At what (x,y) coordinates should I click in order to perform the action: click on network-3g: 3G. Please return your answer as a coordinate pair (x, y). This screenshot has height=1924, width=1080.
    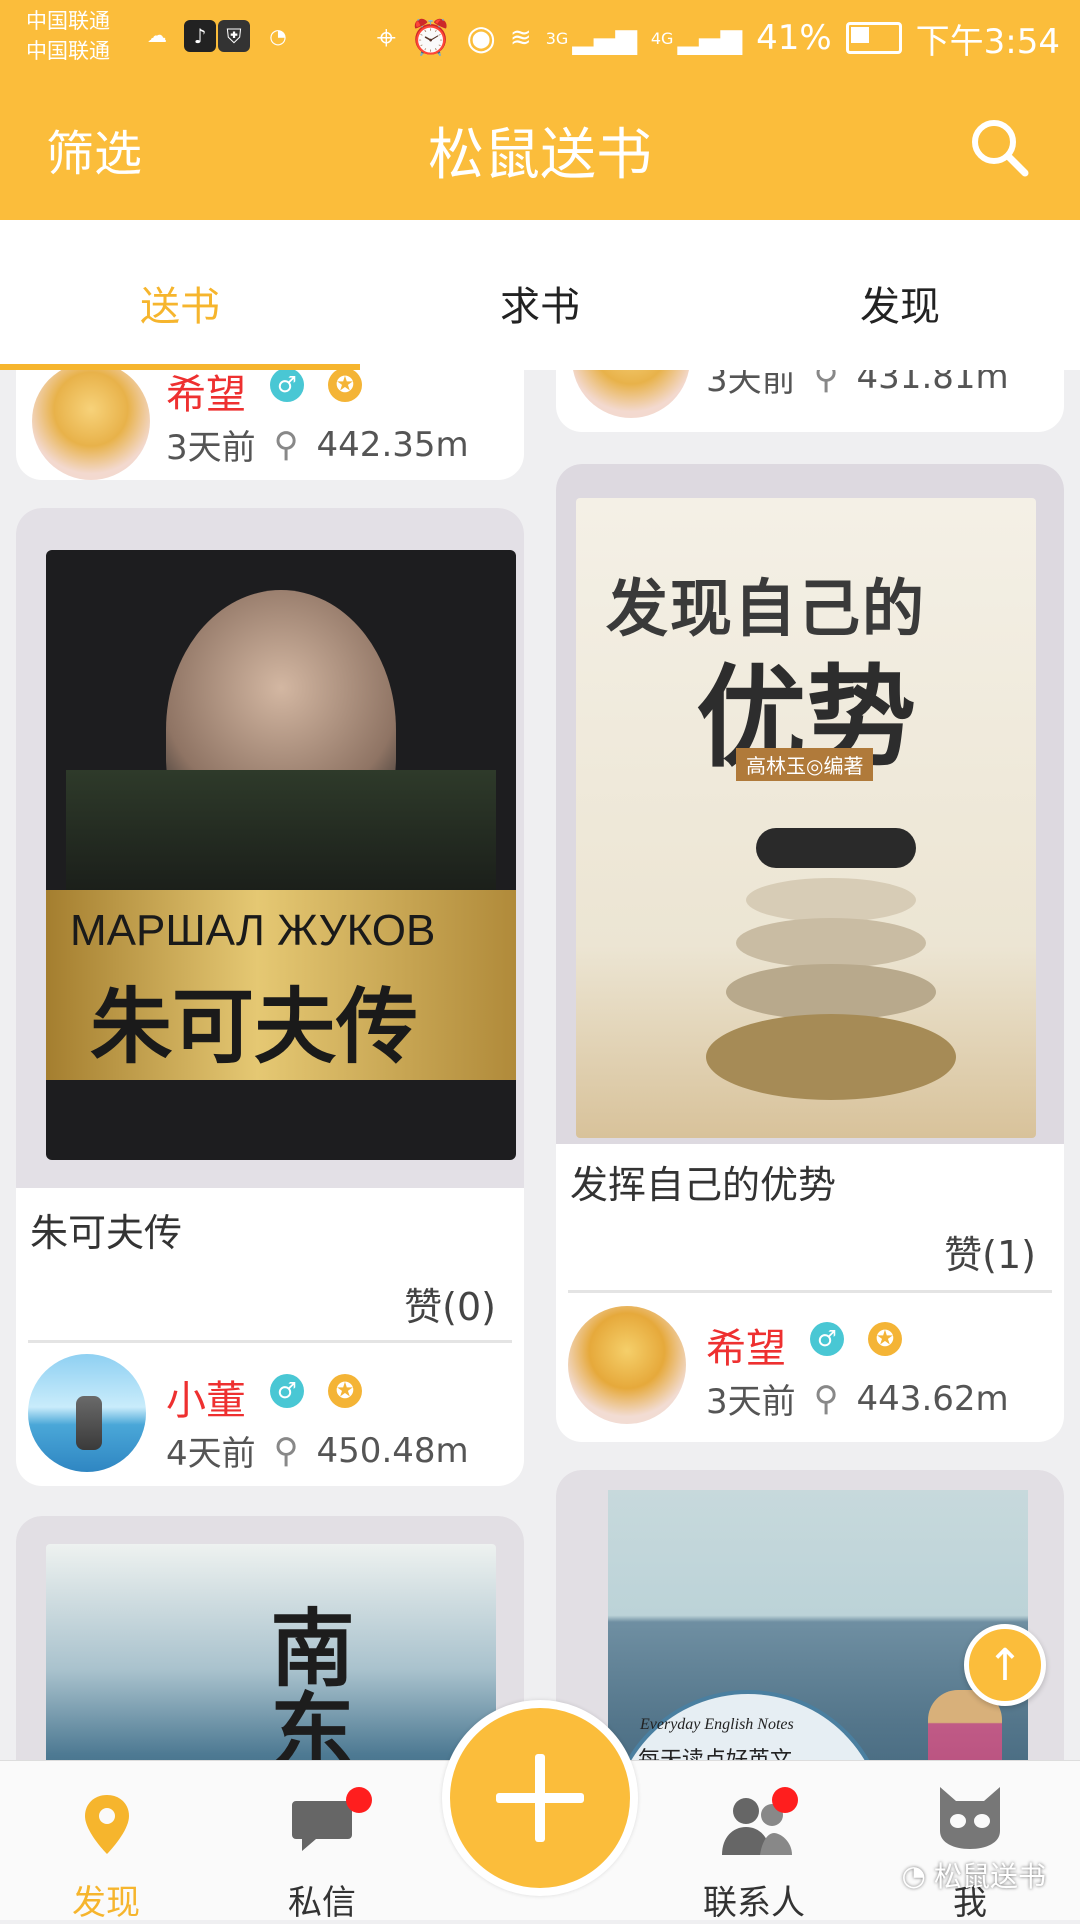
    Looking at the image, I should click on (557, 38).